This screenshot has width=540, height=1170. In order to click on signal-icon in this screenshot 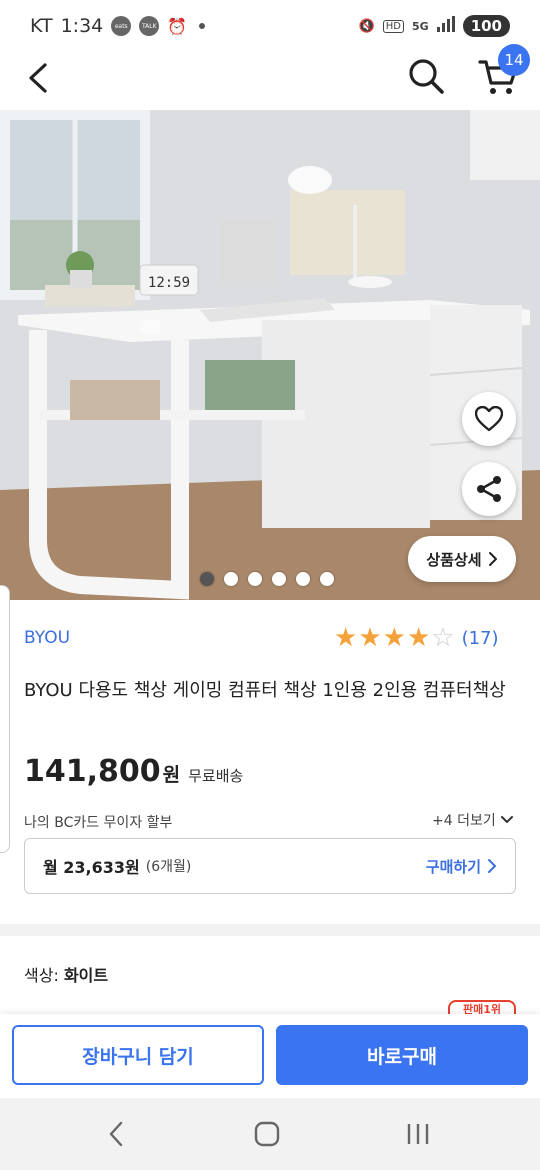, I will do `click(445, 26)`.